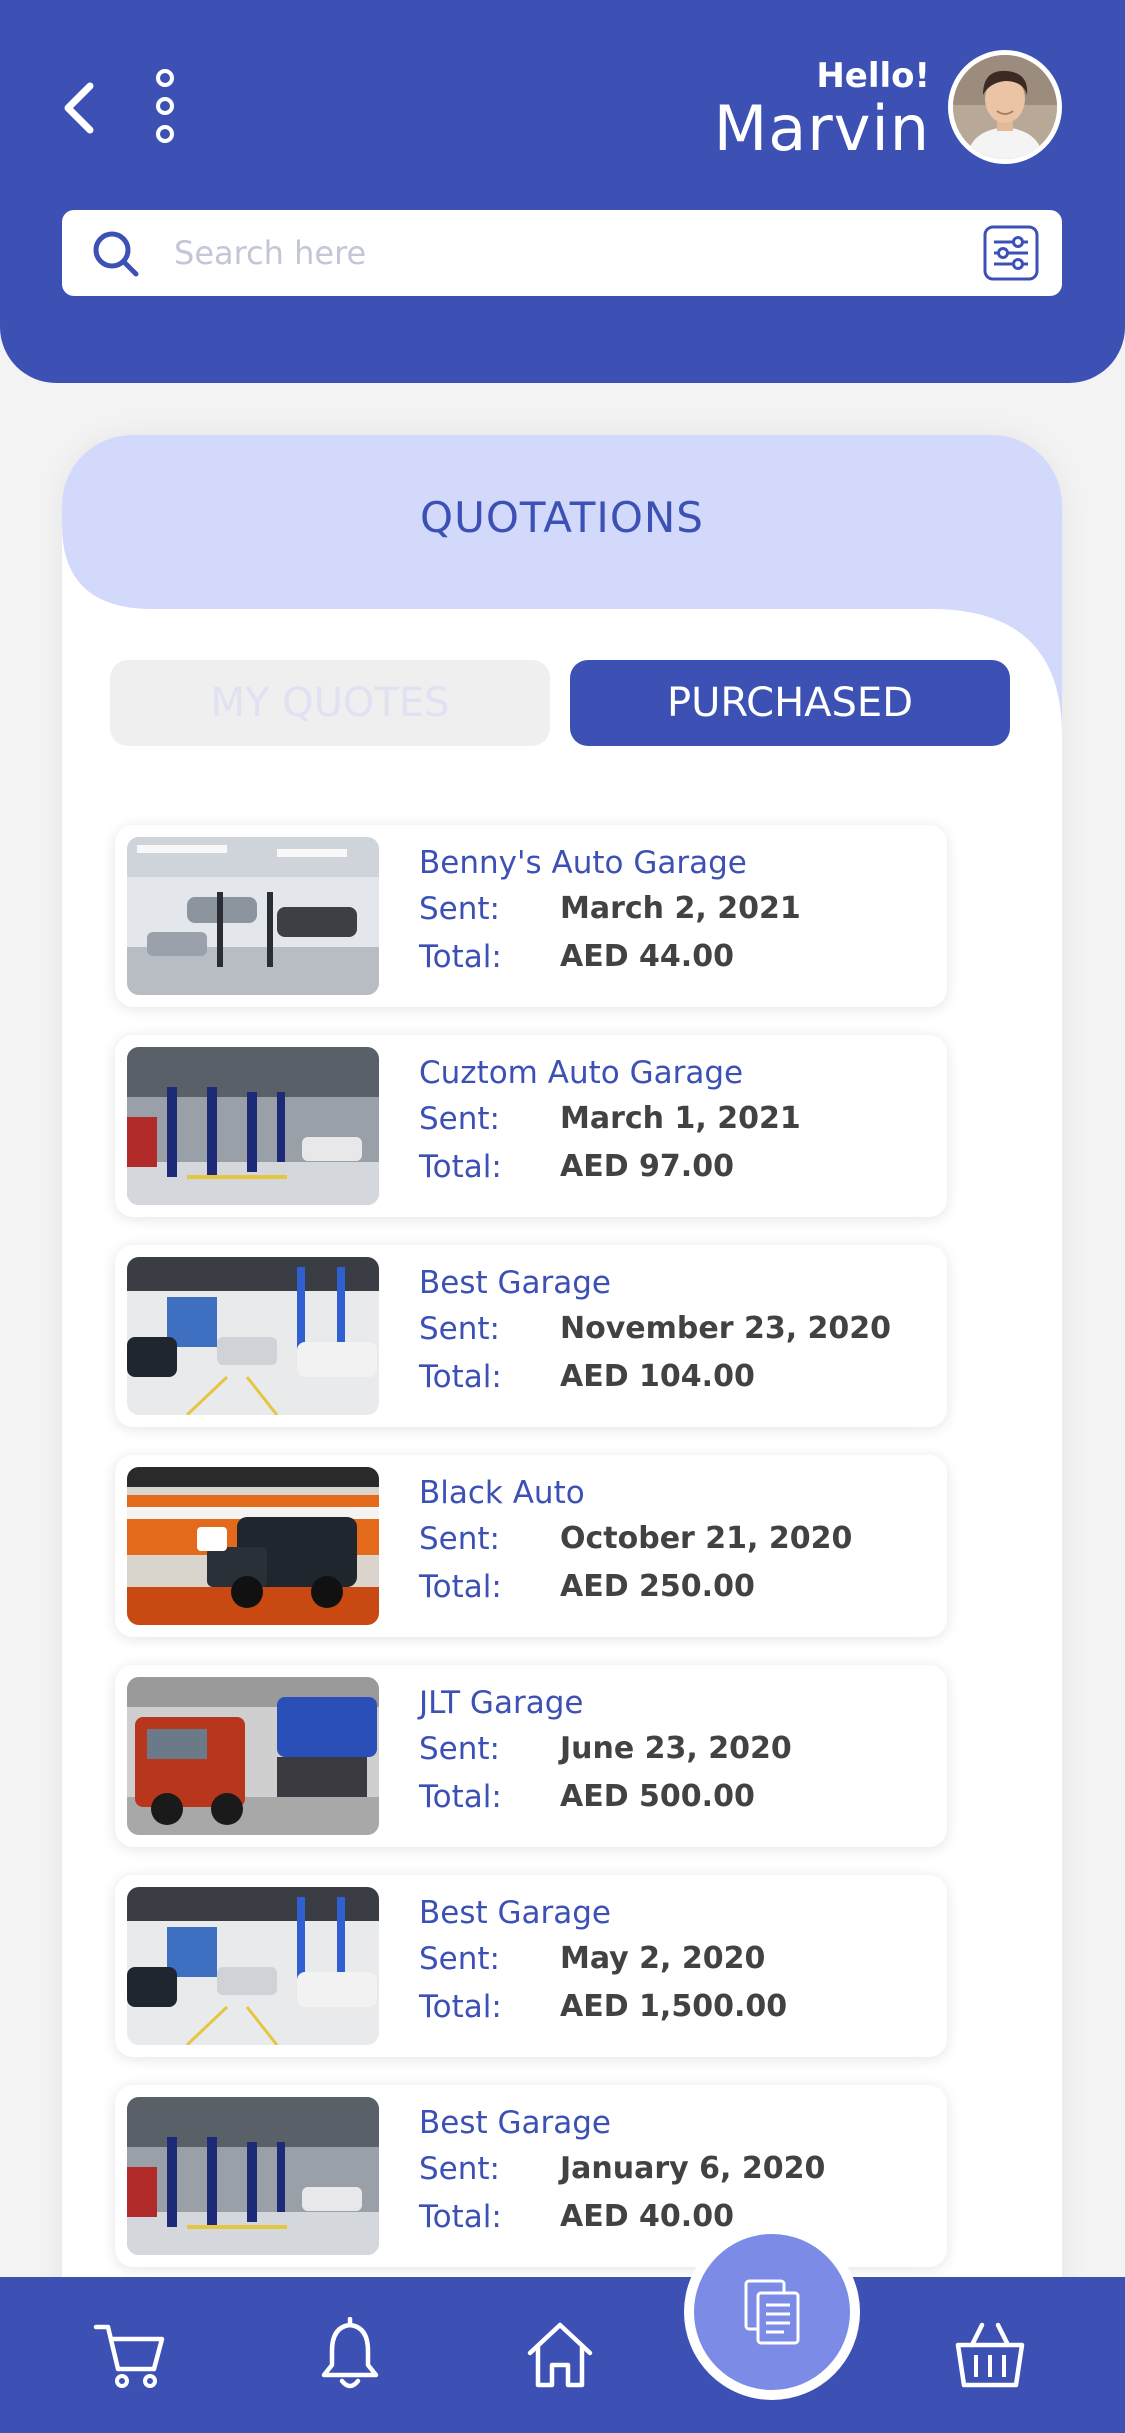 The width and height of the screenshot is (1125, 2433). What do you see at coordinates (706, 1538) in the screenshot?
I see `sent-date: October 21, 2020` at bounding box center [706, 1538].